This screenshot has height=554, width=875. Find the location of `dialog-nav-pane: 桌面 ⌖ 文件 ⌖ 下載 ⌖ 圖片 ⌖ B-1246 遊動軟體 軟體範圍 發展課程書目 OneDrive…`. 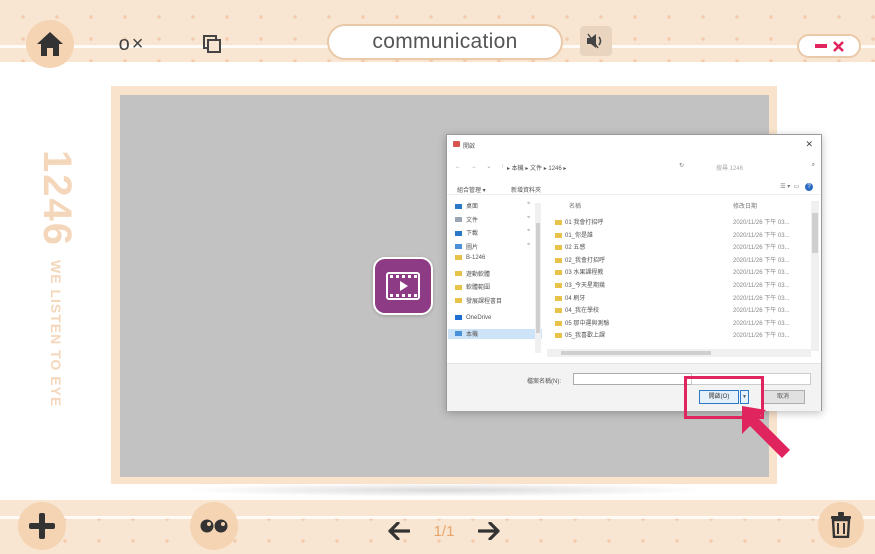

dialog-nav-pane: 桌面 ⌖ 文件 ⌖ 下載 ⌖ 圖片 ⌖ B-1246 遊動軟體 軟體範圍 發展課程書目 OneDrive… is located at coordinates (495, 276).